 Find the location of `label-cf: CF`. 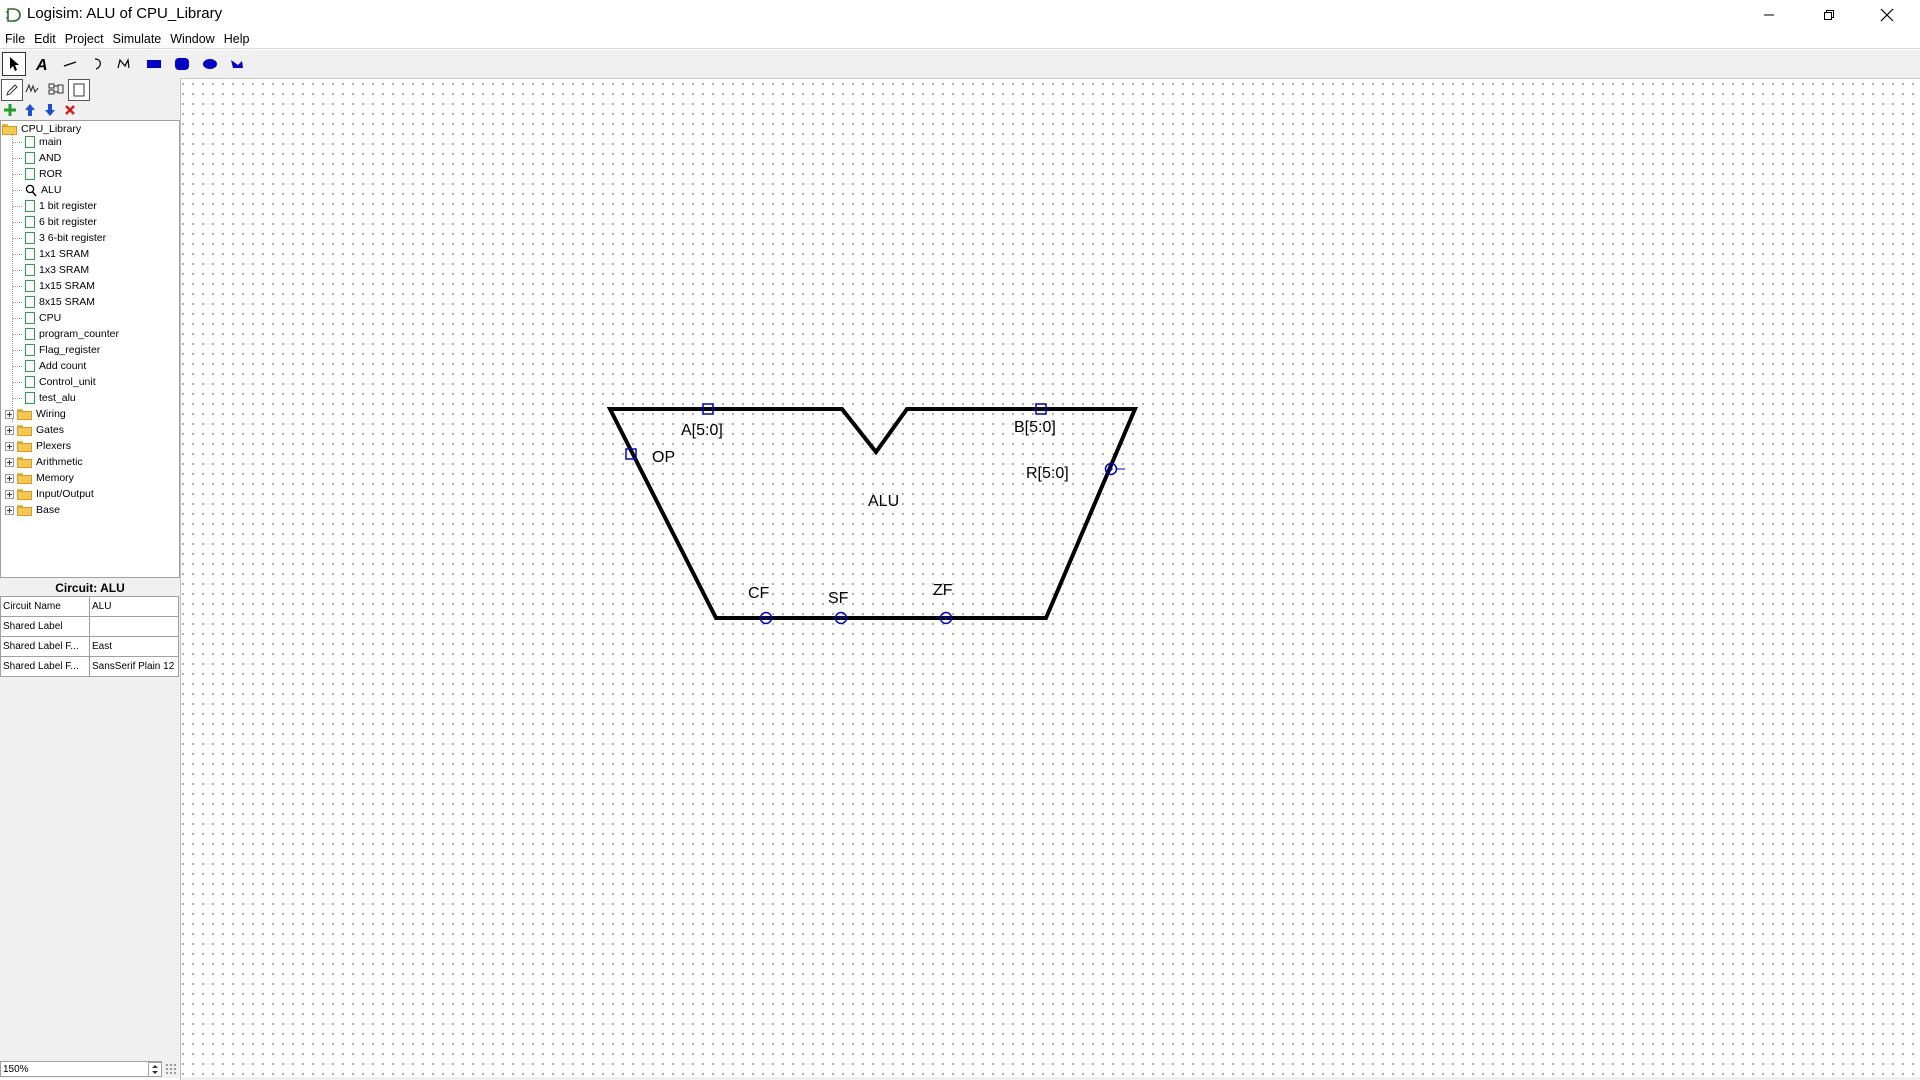

label-cf: CF is located at coordinates (759, 593).